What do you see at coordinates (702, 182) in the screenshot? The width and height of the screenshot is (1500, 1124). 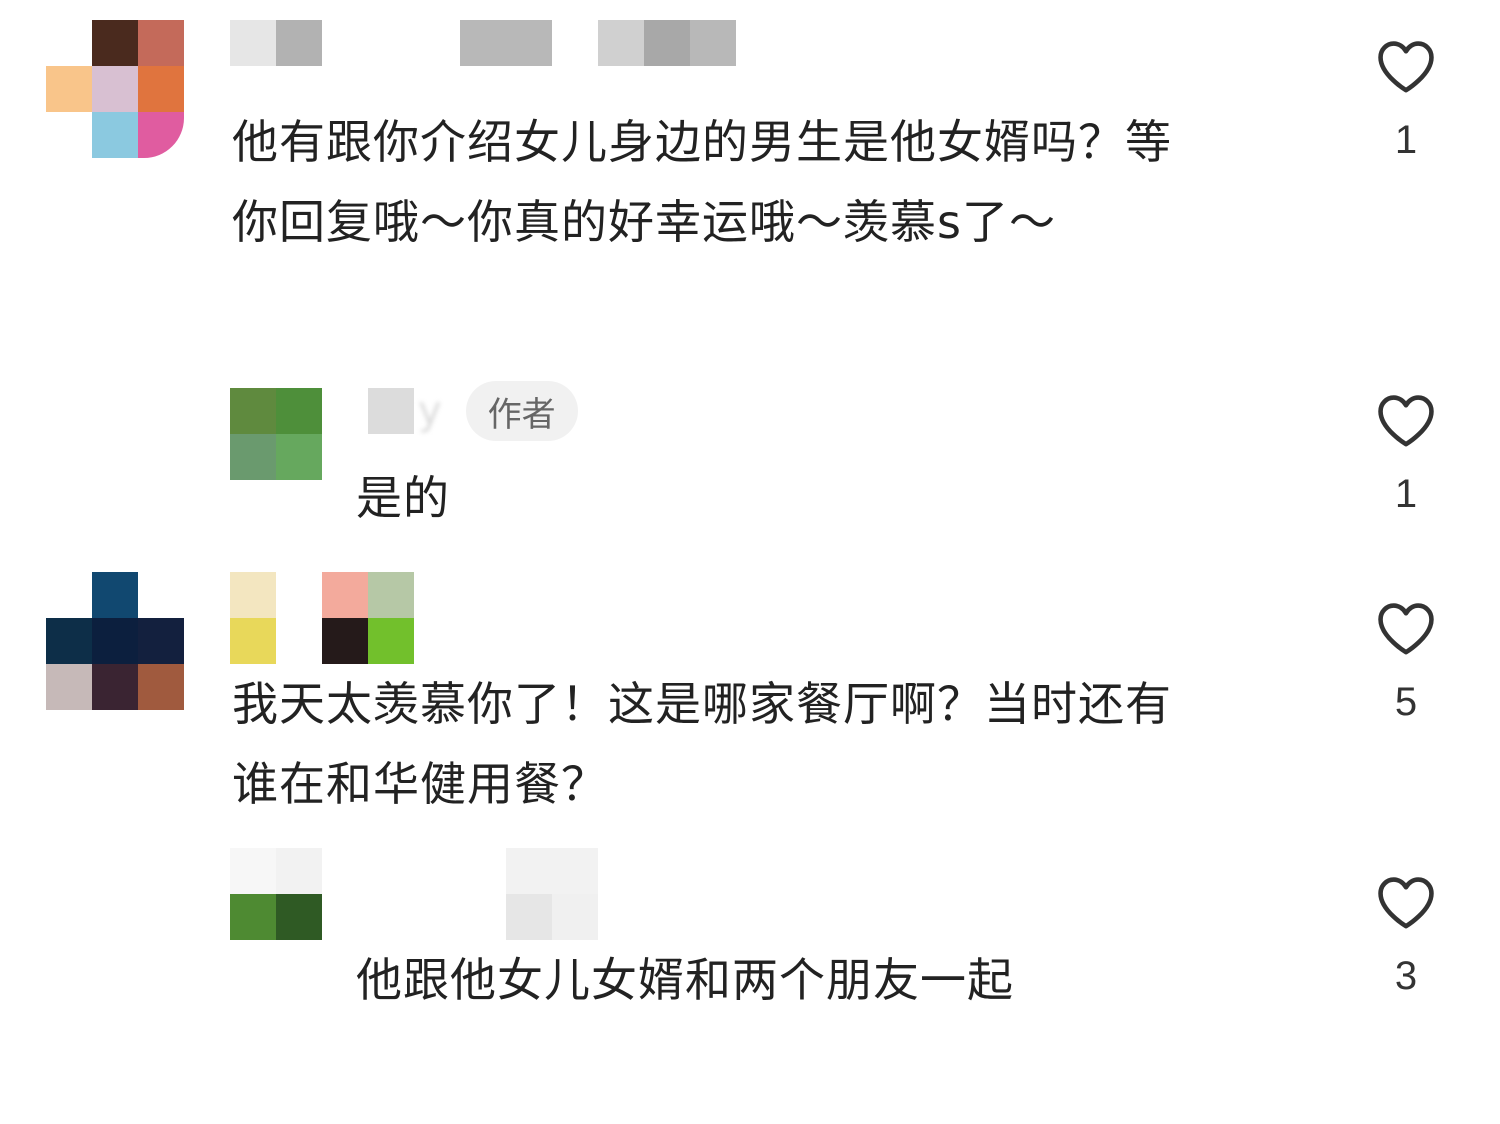 I see `comment-text: 他有跟你介绍女儿身边的男生是他女婿吗？等 你回复哦～你真的好幸运哦～羡慕s了～` at bounding box center [702, 182].